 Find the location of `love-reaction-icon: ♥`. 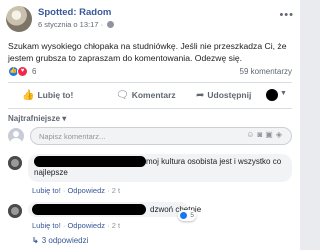

love-reaction-icon: ♥ is located at coordinates (22, 71).